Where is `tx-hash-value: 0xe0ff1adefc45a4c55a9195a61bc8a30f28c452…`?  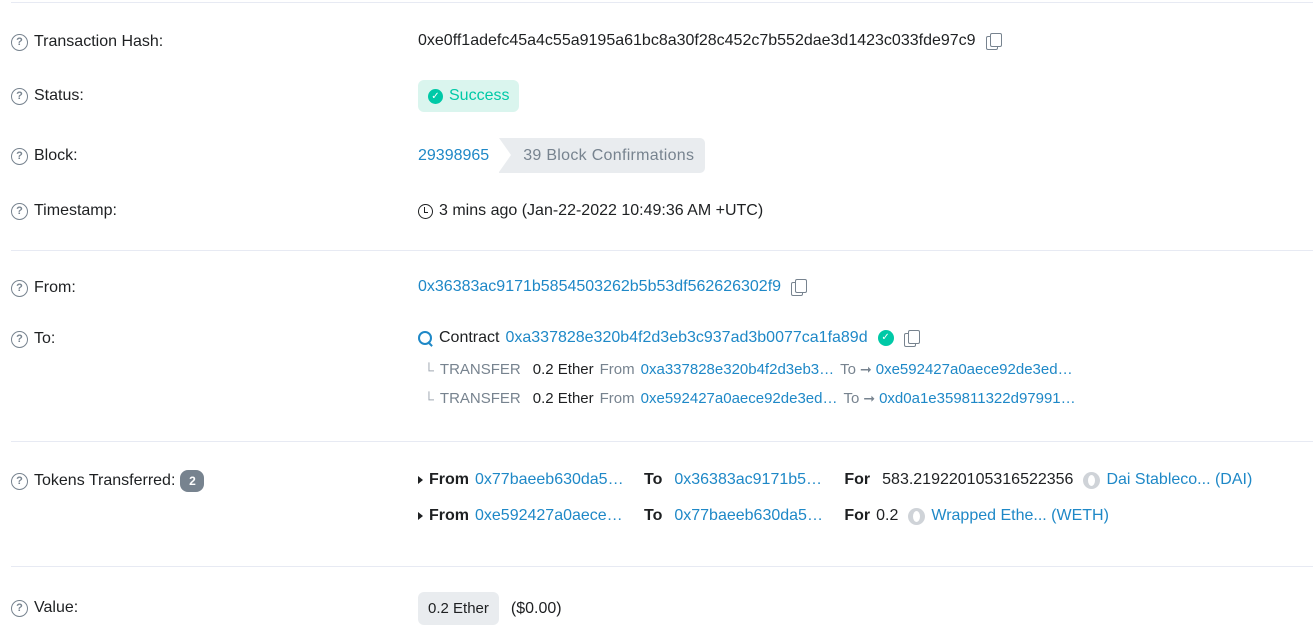
tx-hash-value: 0xe0ff1adefc45a4c55a9195a61bc8a30f28c452… is located at coordinates (710, 41).